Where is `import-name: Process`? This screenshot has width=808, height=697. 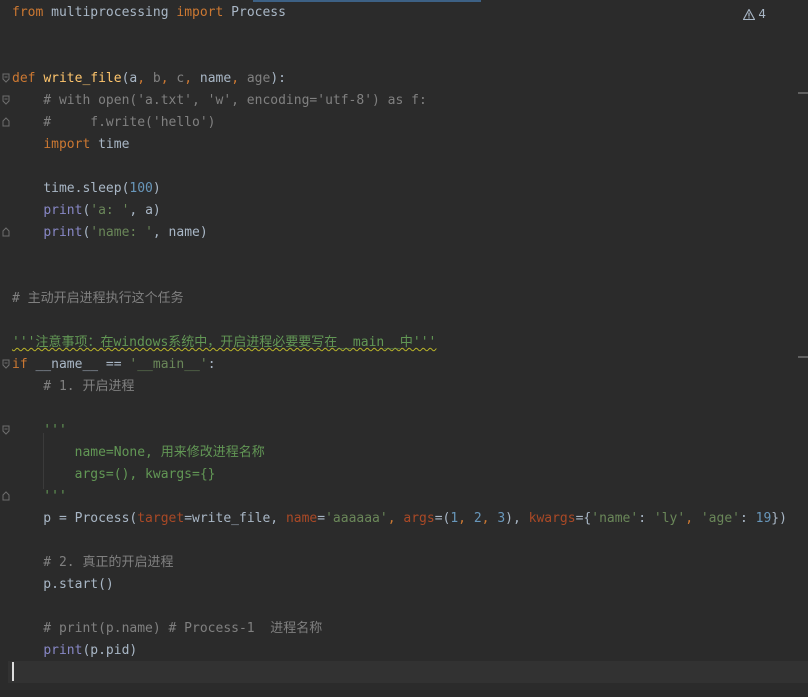 import-name: Process is located at coordinates (254, 12).